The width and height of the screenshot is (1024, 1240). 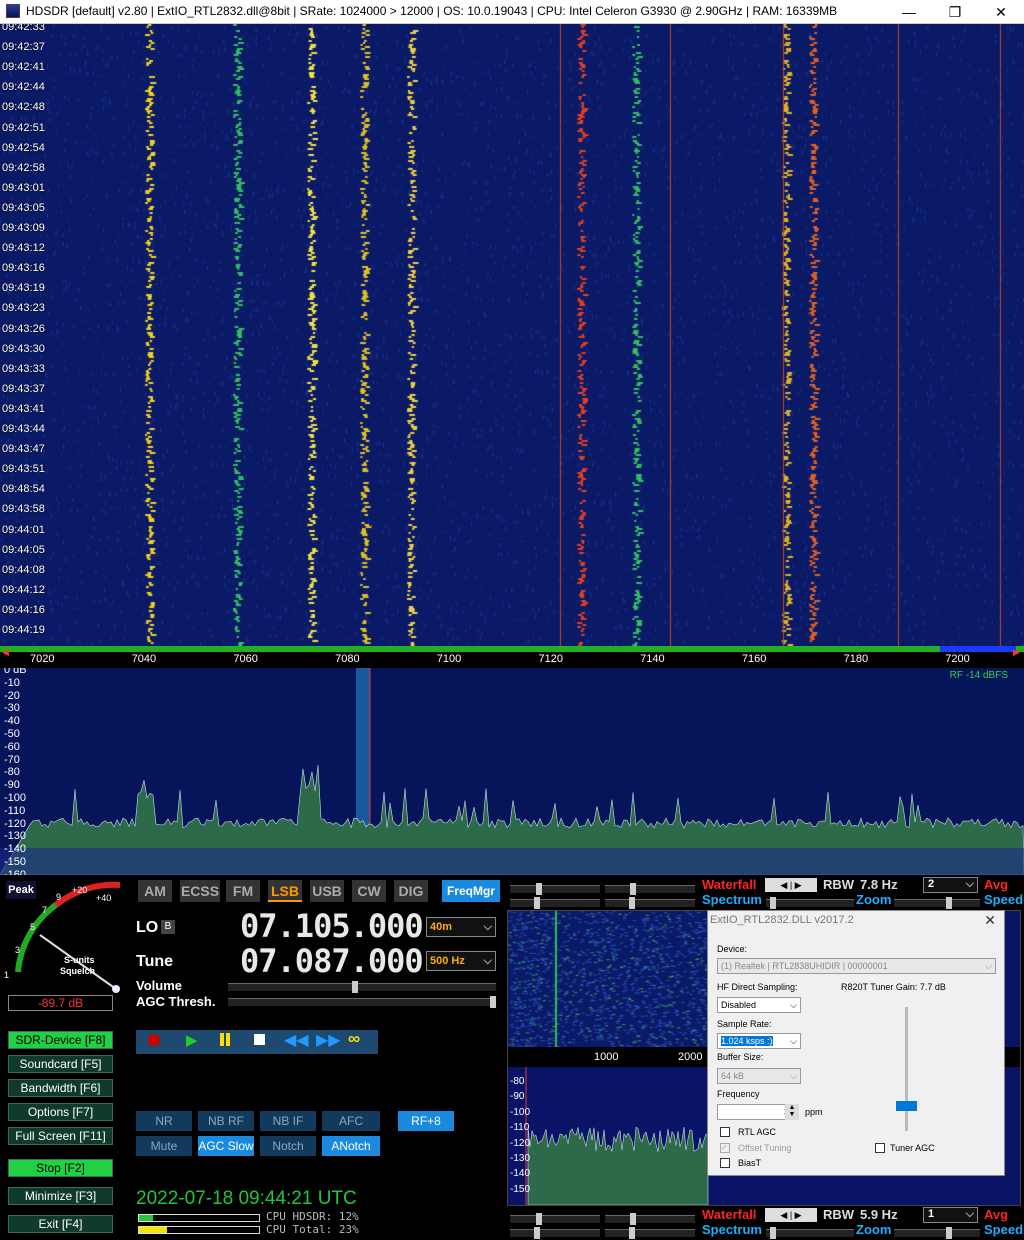 I want to click on audio-axis-1000: 1000, so click(x=606, y=1057).